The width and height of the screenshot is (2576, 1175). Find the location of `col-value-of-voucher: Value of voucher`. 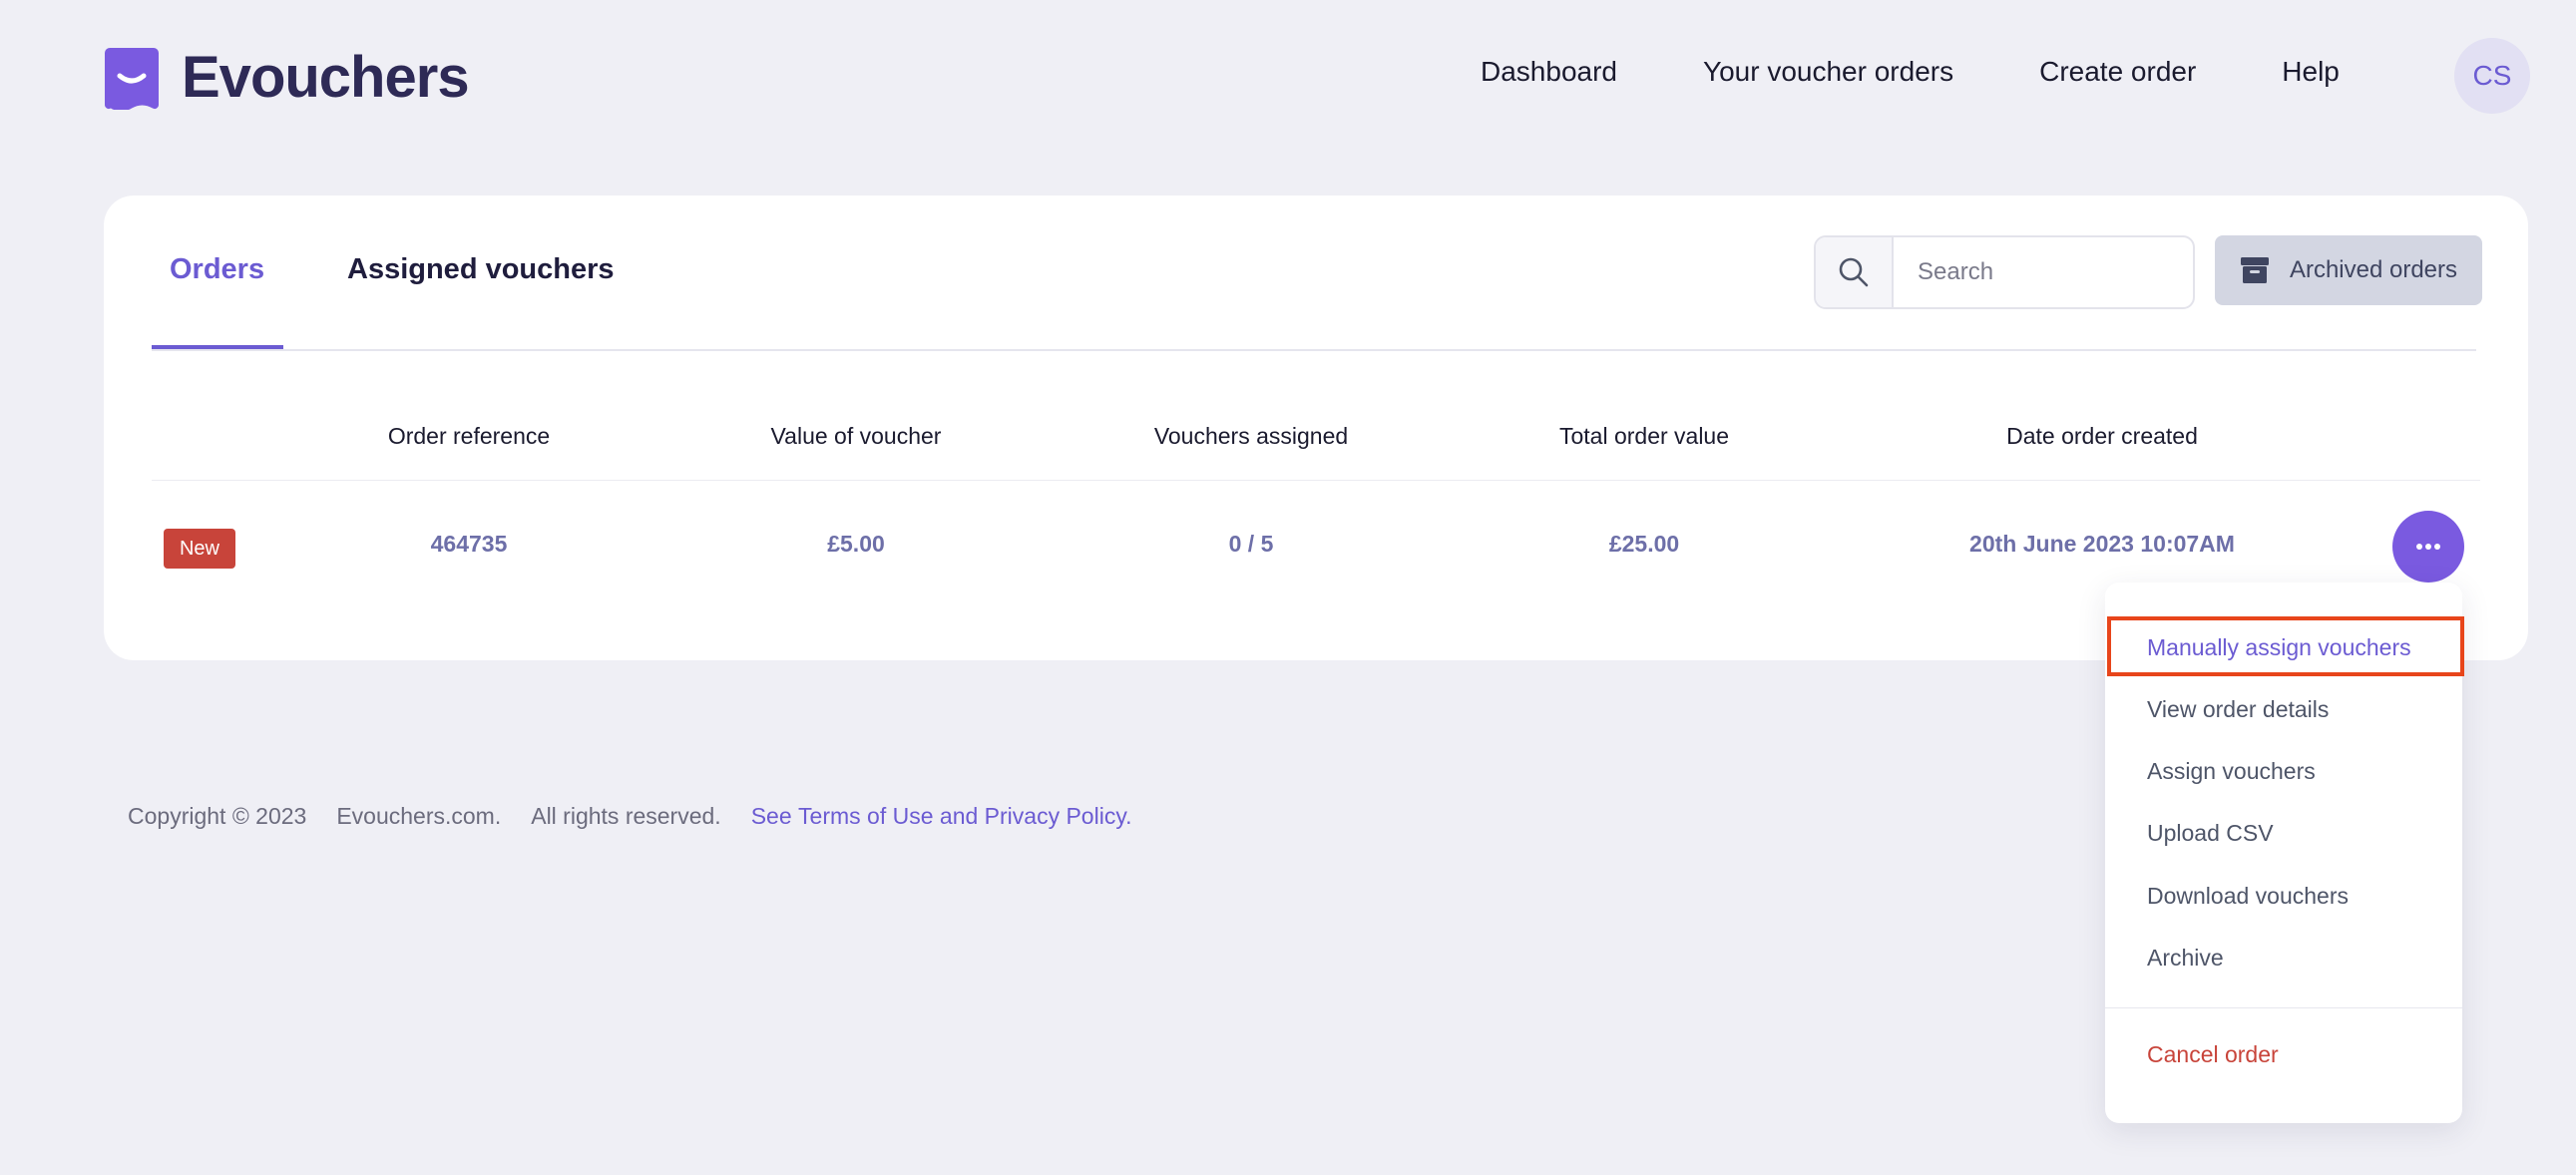

col-value-of-voucher: Value of voucher is located at coordinates (856, 436).